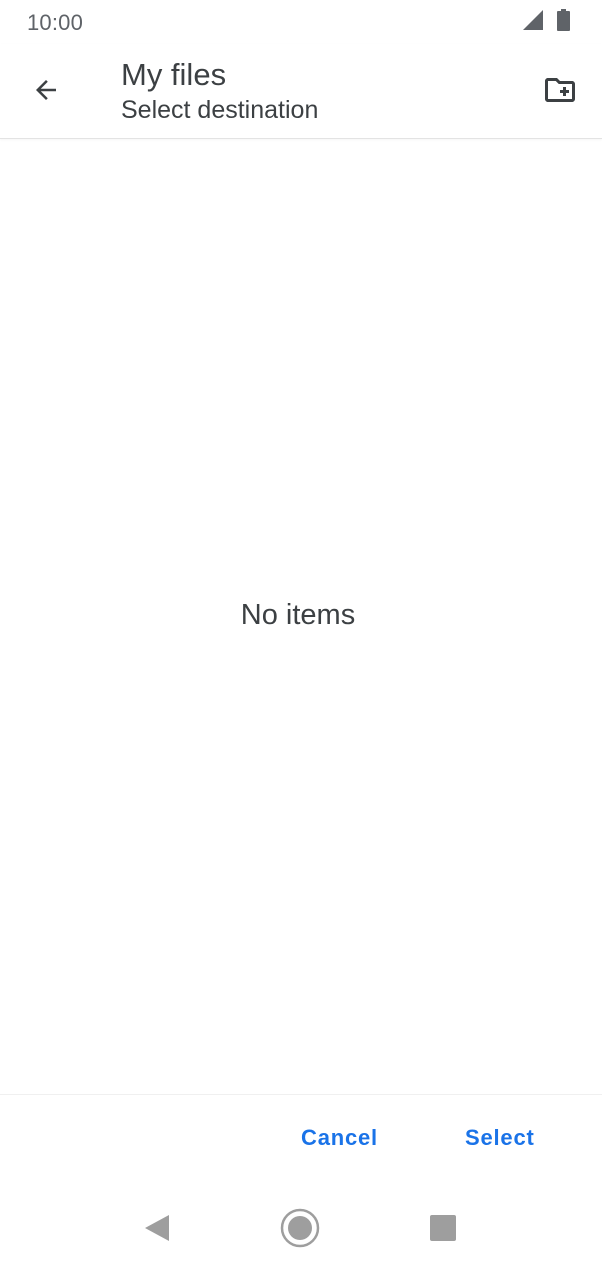  What do you see at coordinates (546, 22) in the screenshot?
I see `status-icons` at bounding box center [546, 22].